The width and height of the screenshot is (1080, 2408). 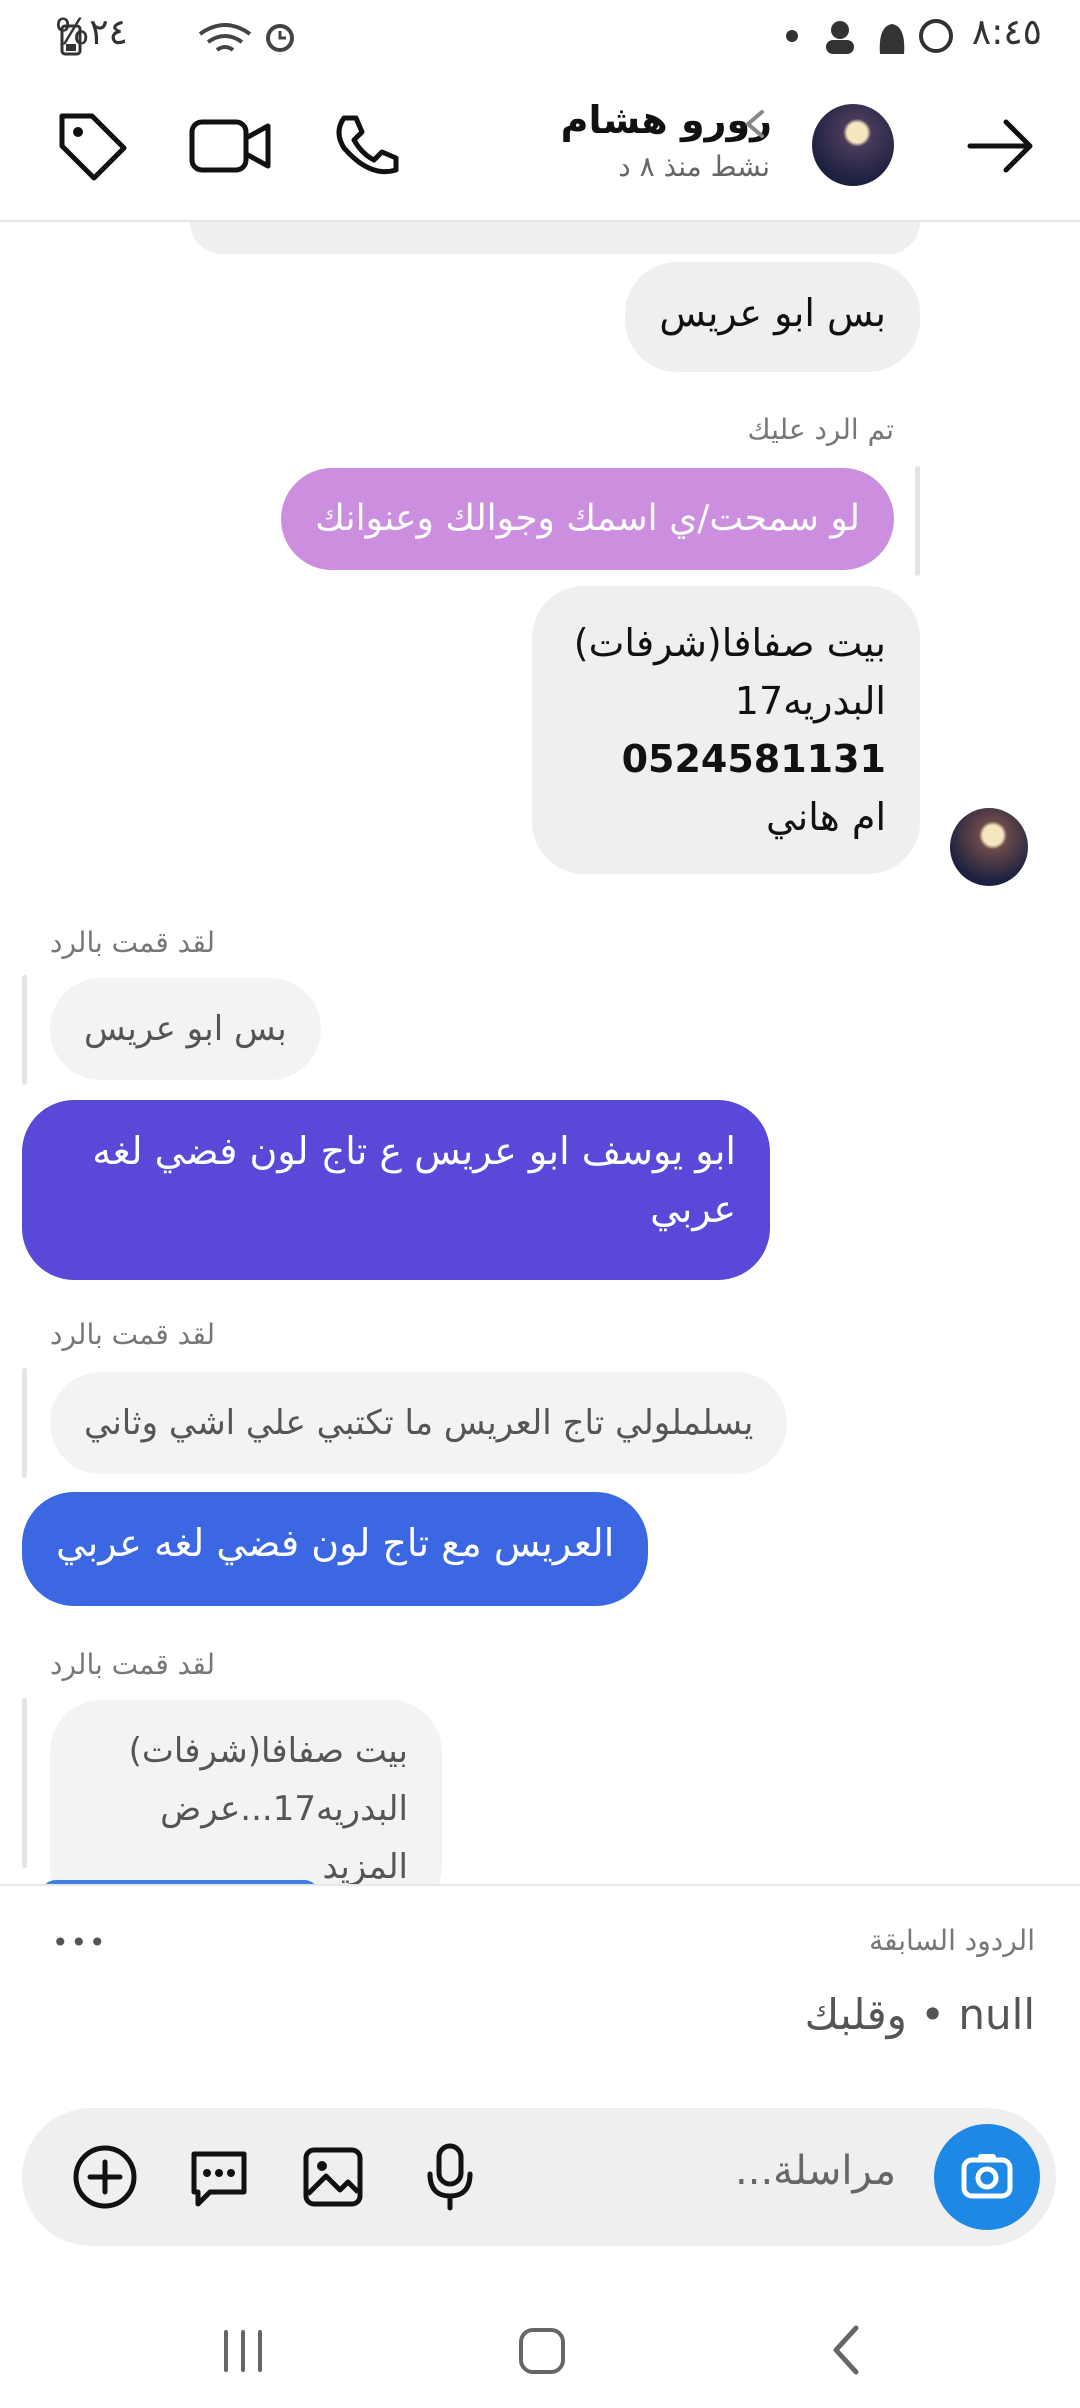 What do you see at coordinates (869, 36) in the screenshot?
I see `notification-icons` at bounding box center [869, 36].